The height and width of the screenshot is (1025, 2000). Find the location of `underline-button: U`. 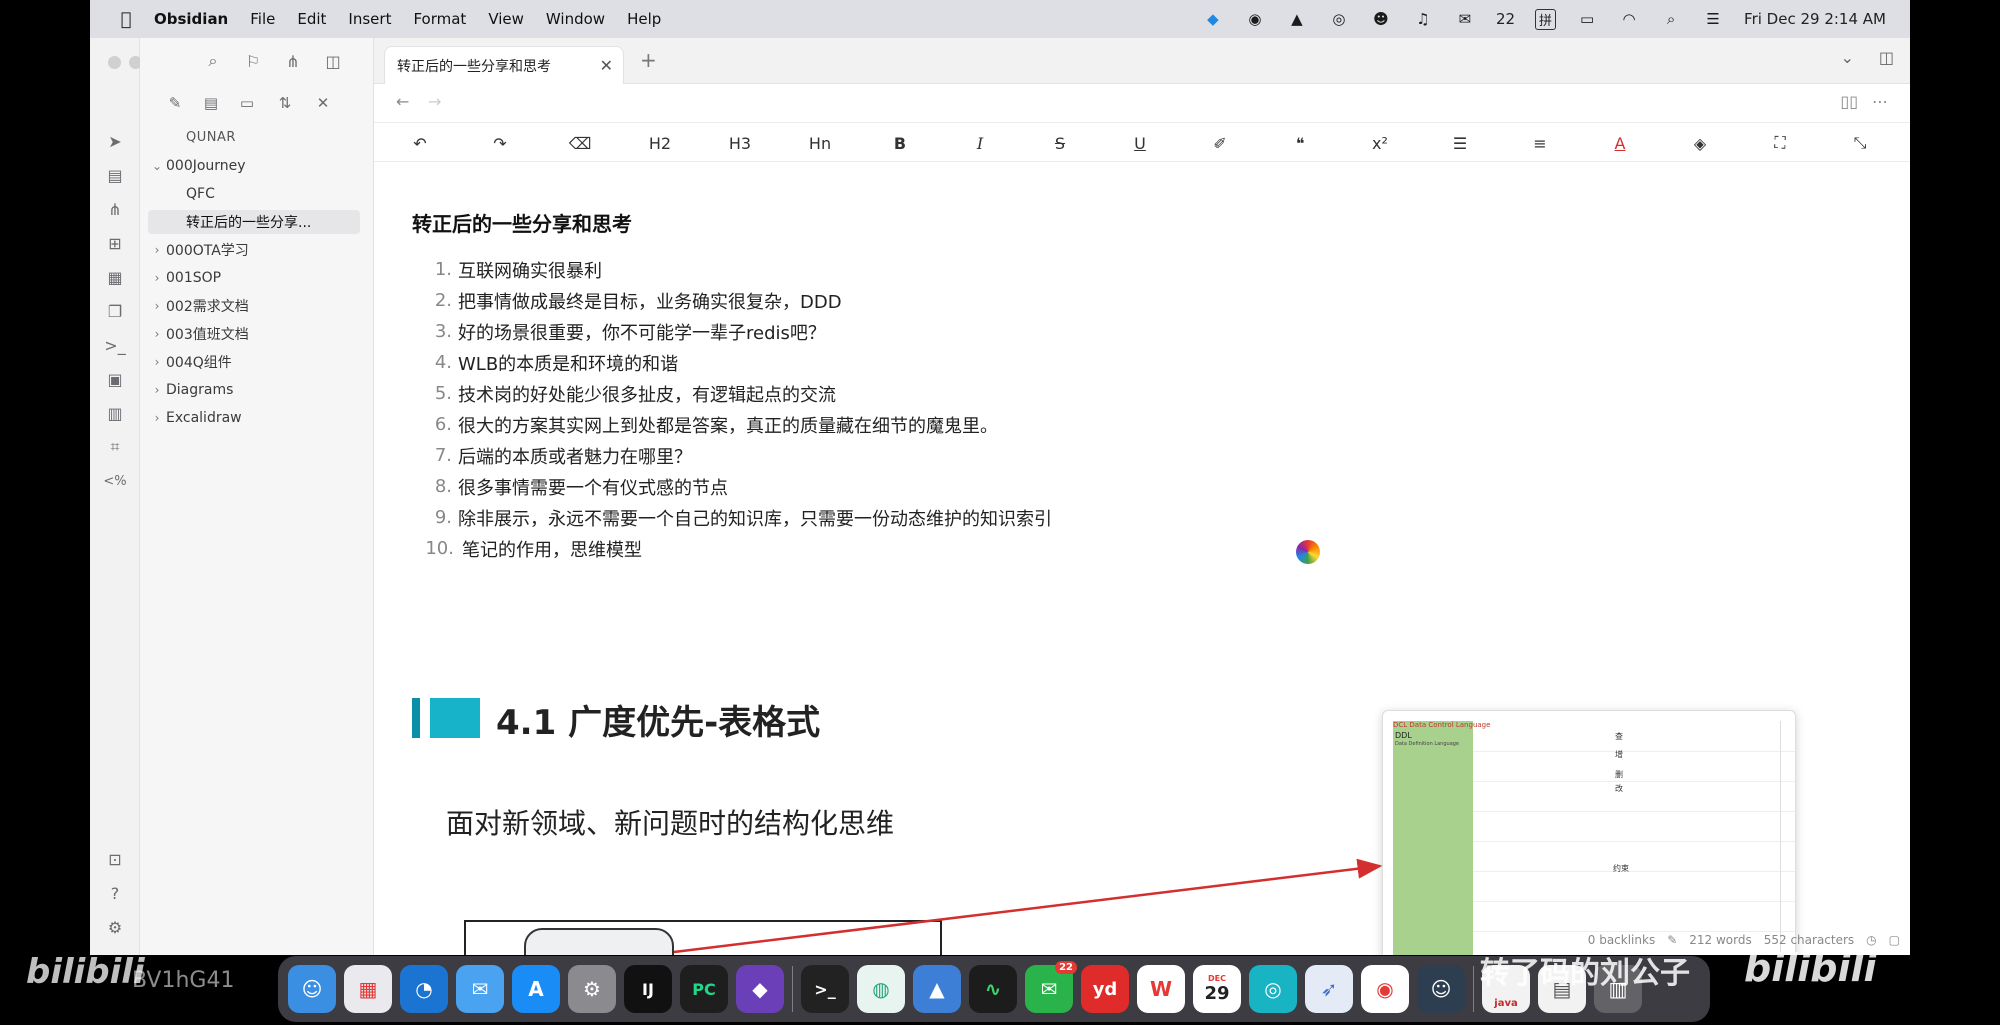

underline-button: U is located at coordinates (1140, 143).